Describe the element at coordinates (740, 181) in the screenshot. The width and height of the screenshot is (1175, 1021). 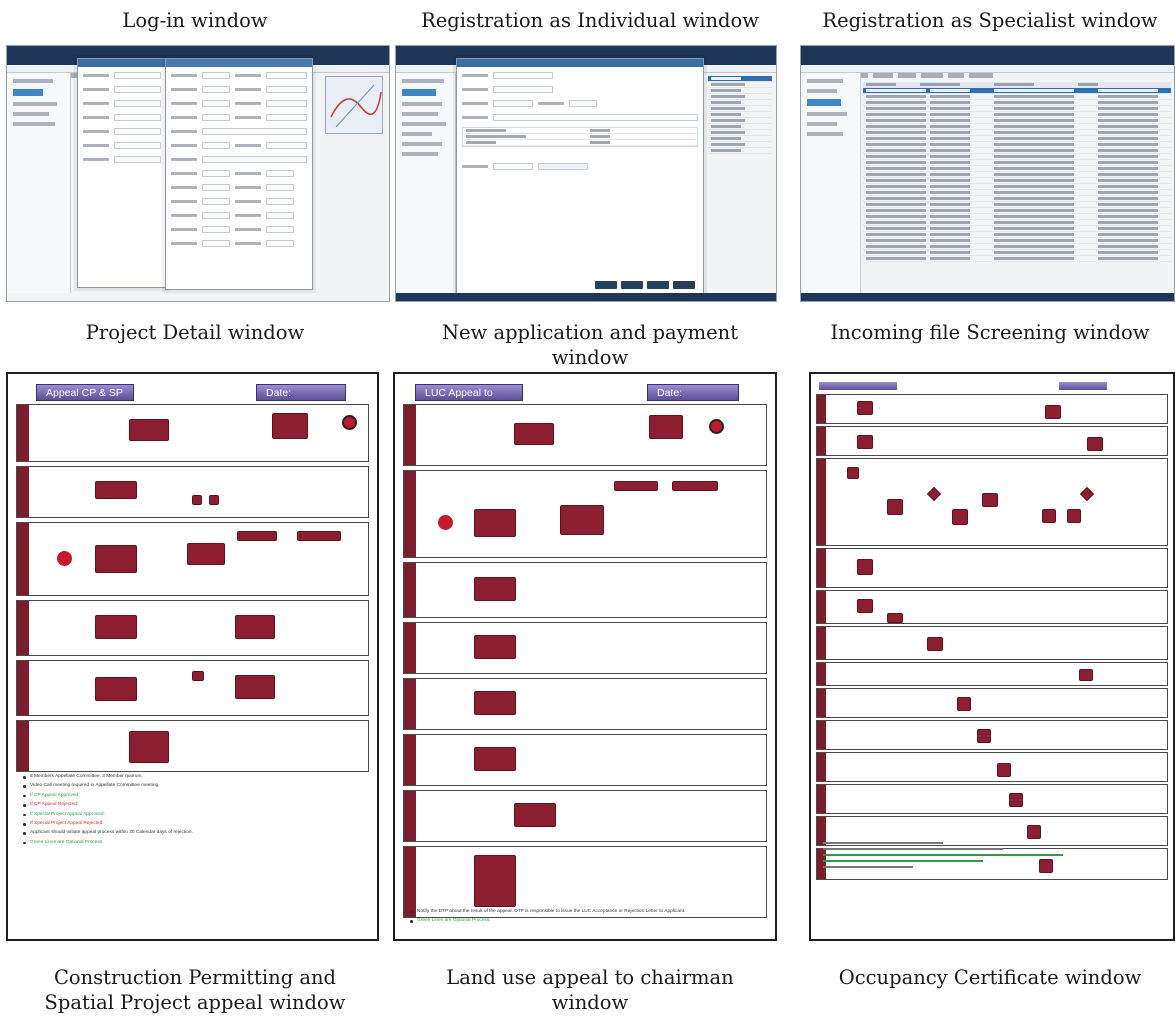
I see `file-list` at that location.